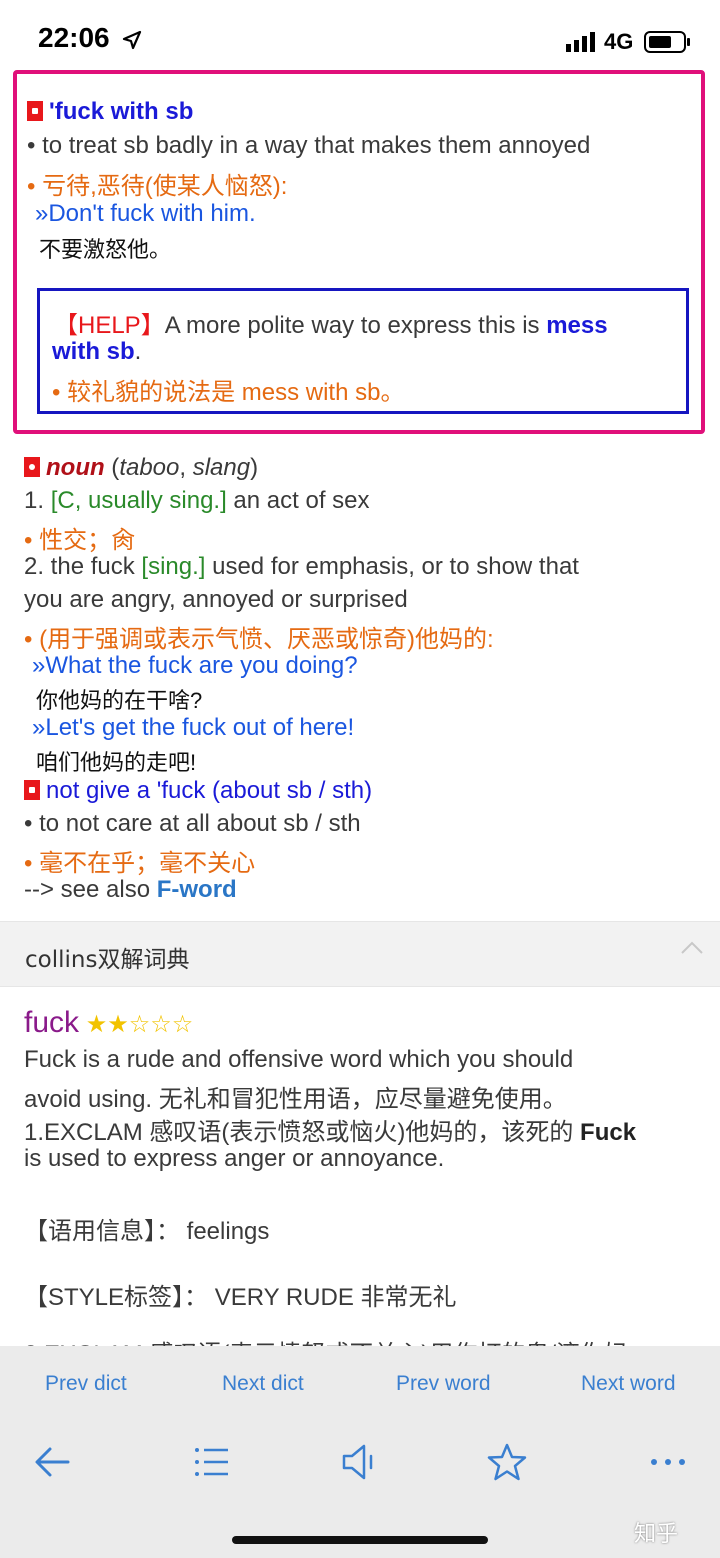 The width and height of the screenshot is (720, 1558). I want to click on prev-word-button: Prev word, so click(443, 1384).